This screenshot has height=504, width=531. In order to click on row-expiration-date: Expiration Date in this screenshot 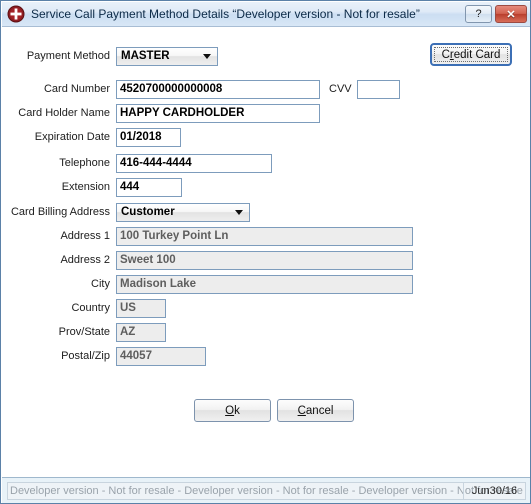, I will do `click(91, 137)`.